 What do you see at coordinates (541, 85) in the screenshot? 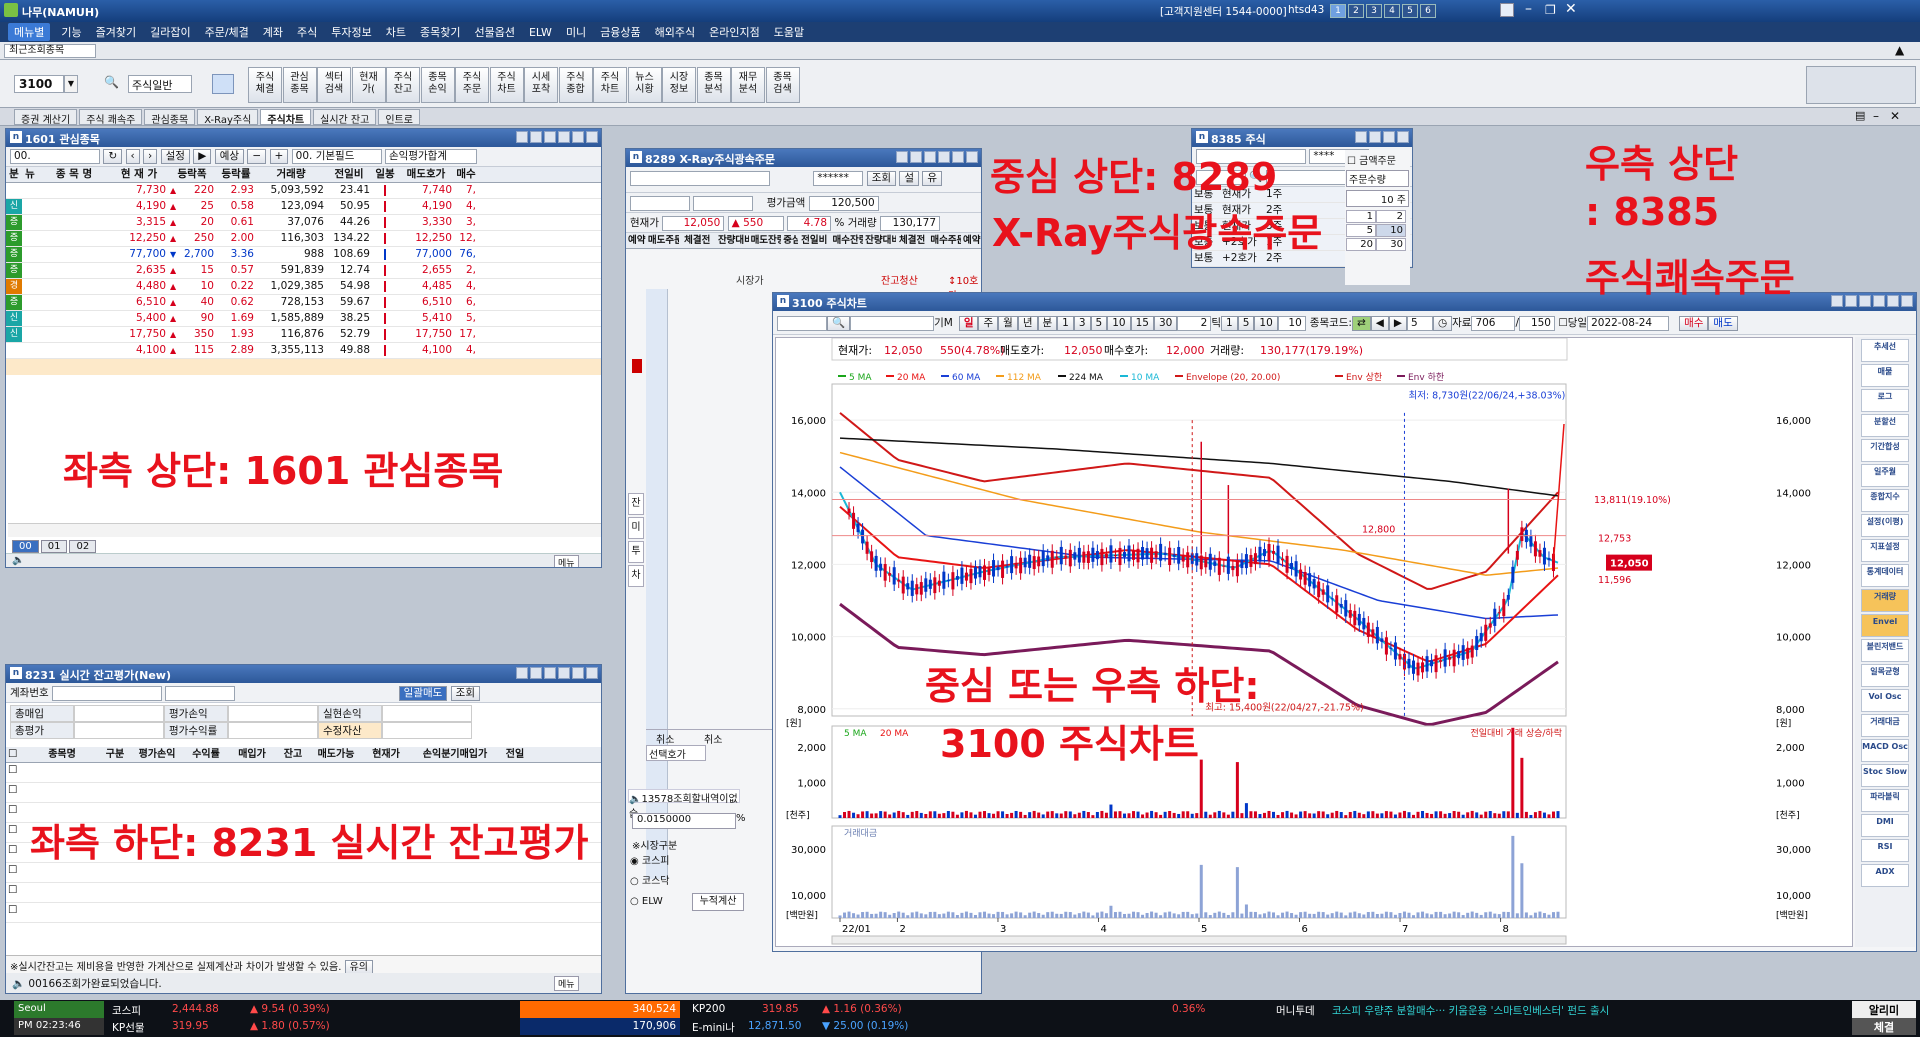
I see `toolbar-button-8: 시세 포착` at bounding box center [541, 85].